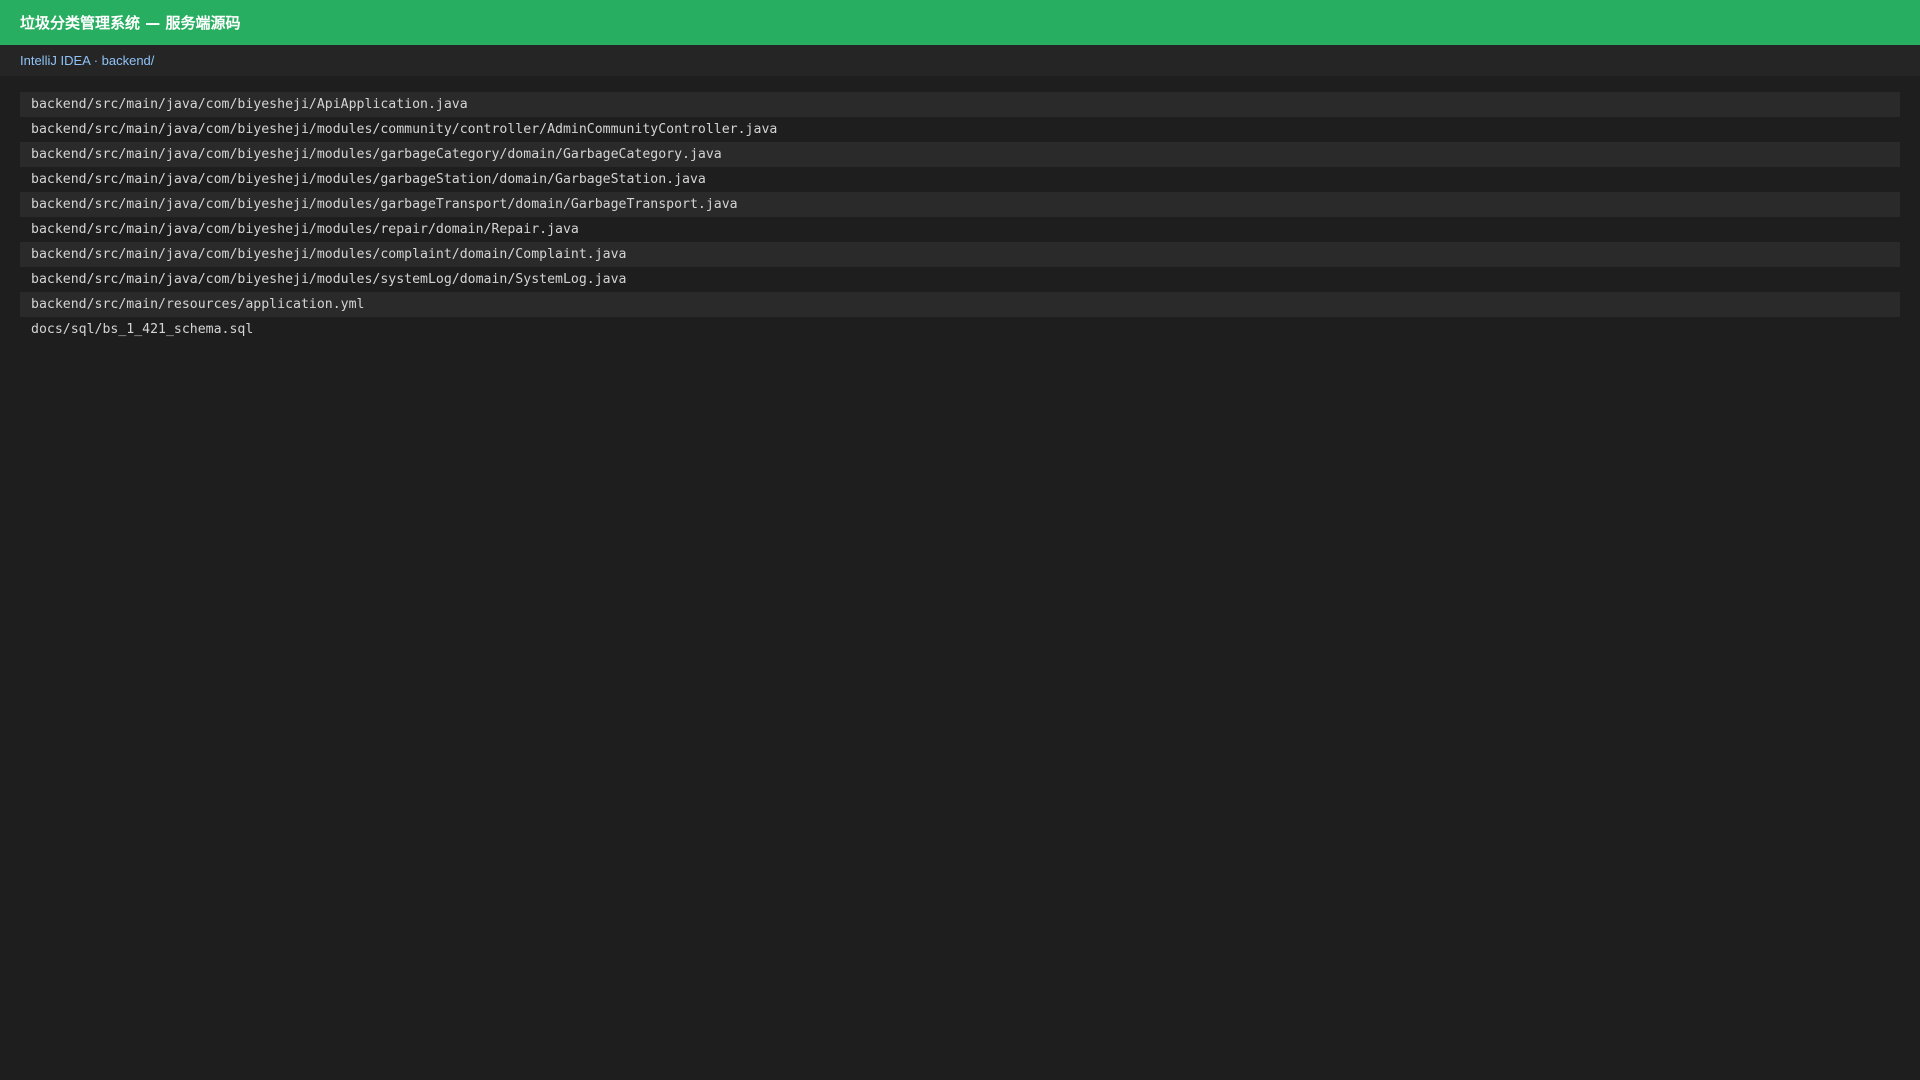 This screenshot has width=1920, height=1080. Describe the element at coordinates (87, 60) in the screenshot. I see `breadcrumb-text: IntelliJ IDEA · backend/` at that location.